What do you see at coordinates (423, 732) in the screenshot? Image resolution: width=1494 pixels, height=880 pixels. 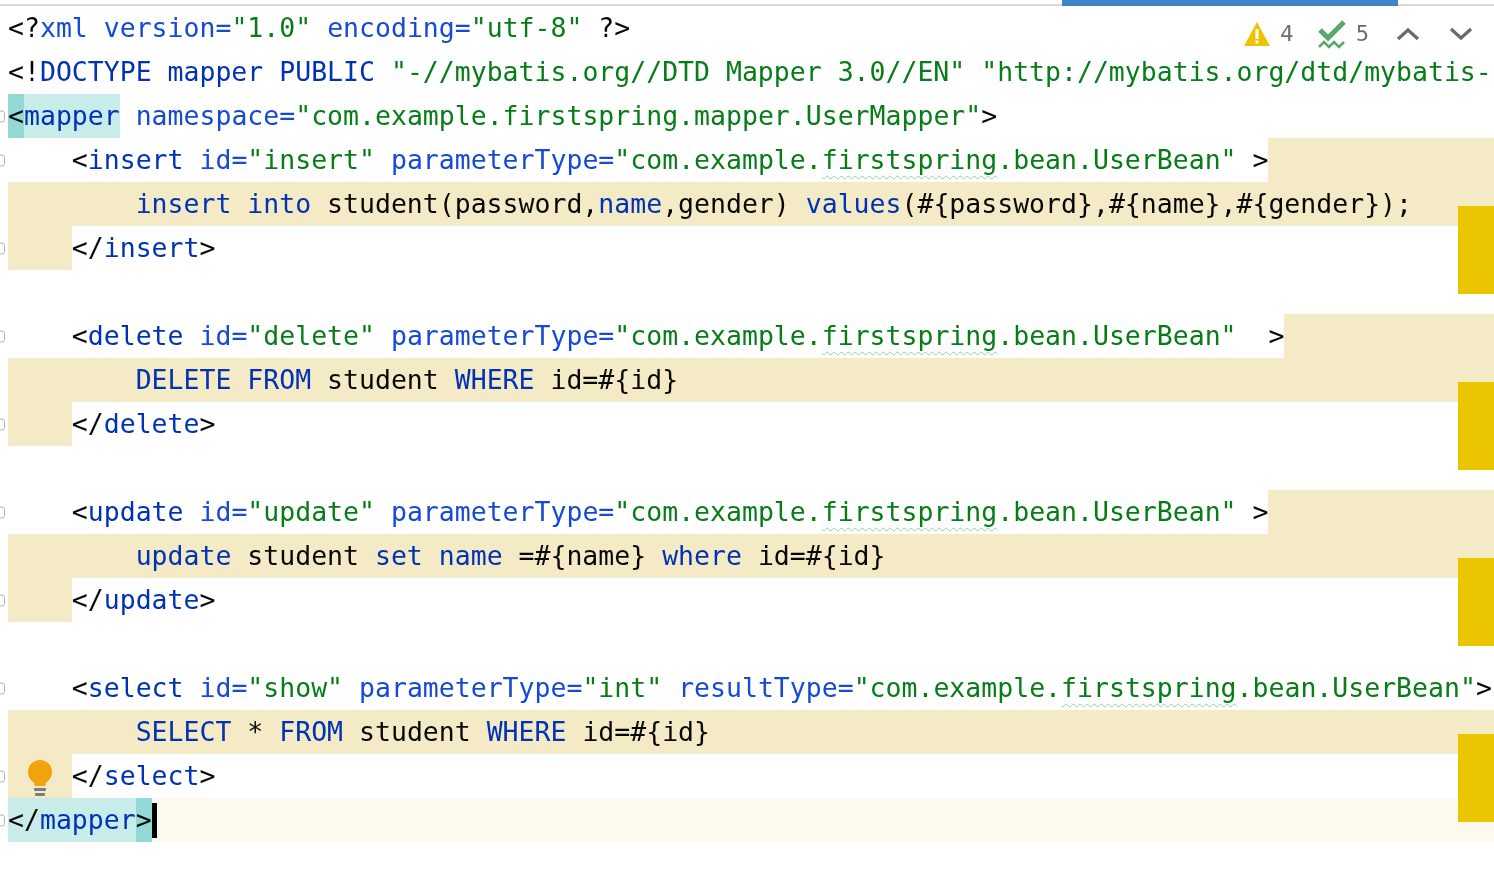 I see `code-line: SELECT * FROM student WHERE id=#{id}` at bounding box center [423, 732].